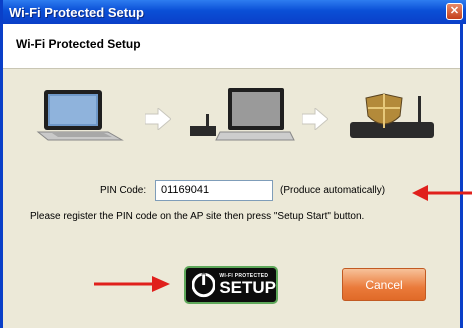 This screenshot has width=474, height=328. What do you see at coordinates (76, 12) in the screenshot?
I see `window-title: Wi-Fi Protected Setup` at bounding box center [76, 12].